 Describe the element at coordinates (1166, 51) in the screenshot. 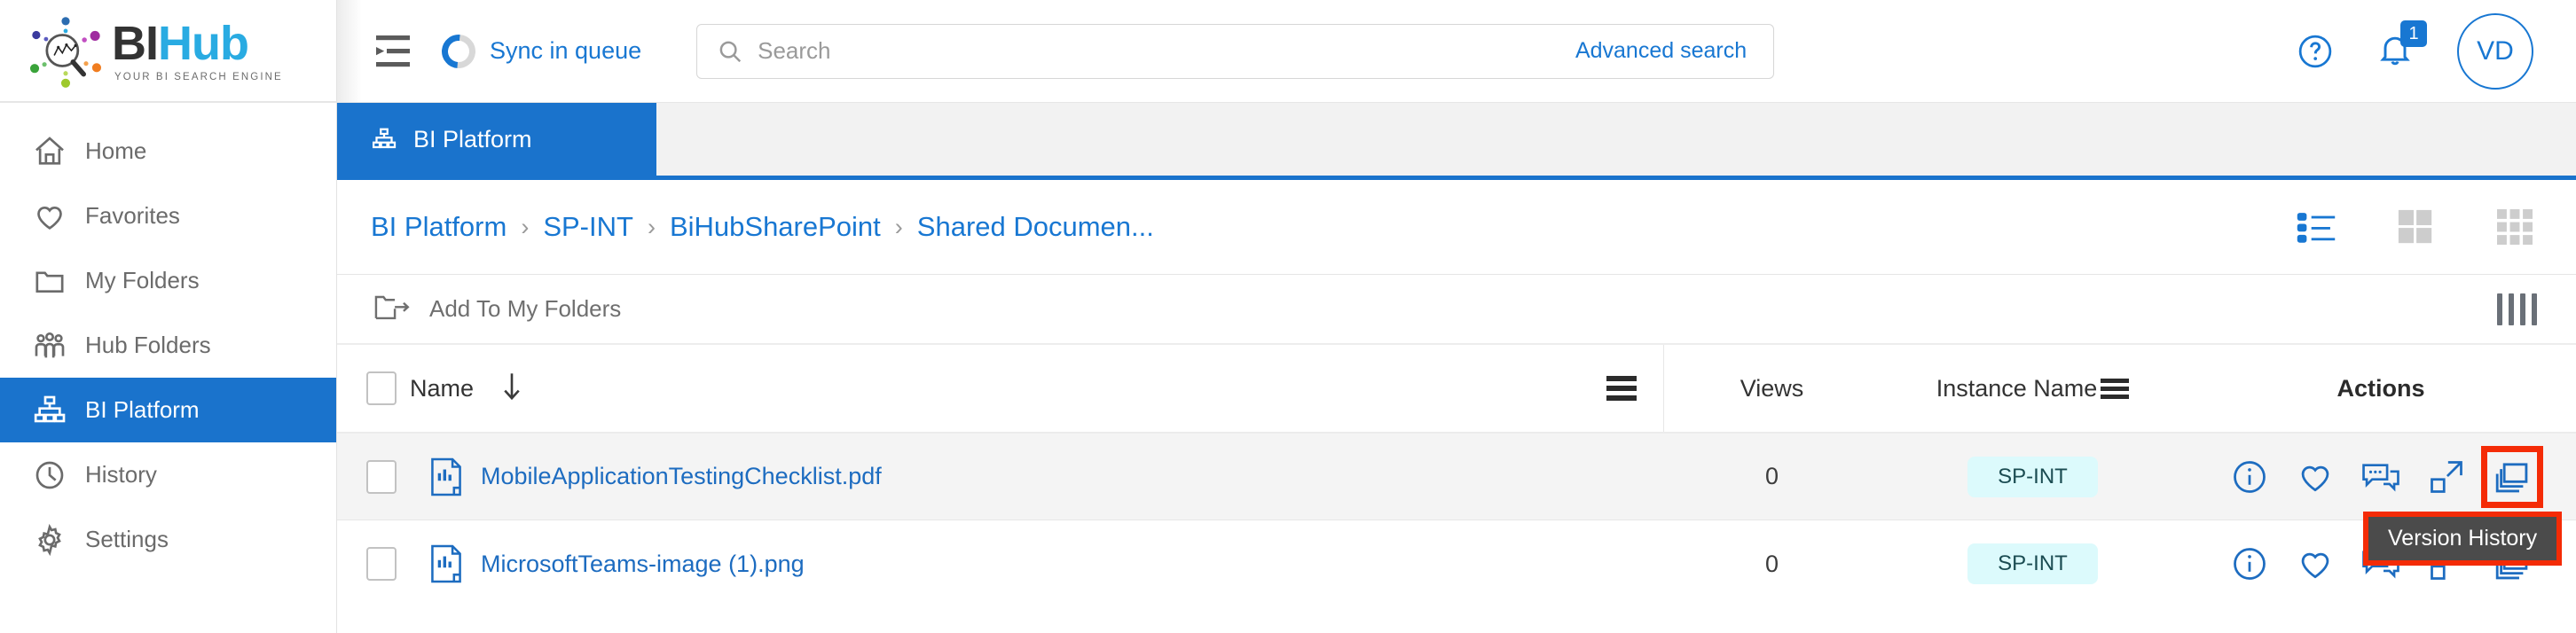

I see `search-input` at that location.